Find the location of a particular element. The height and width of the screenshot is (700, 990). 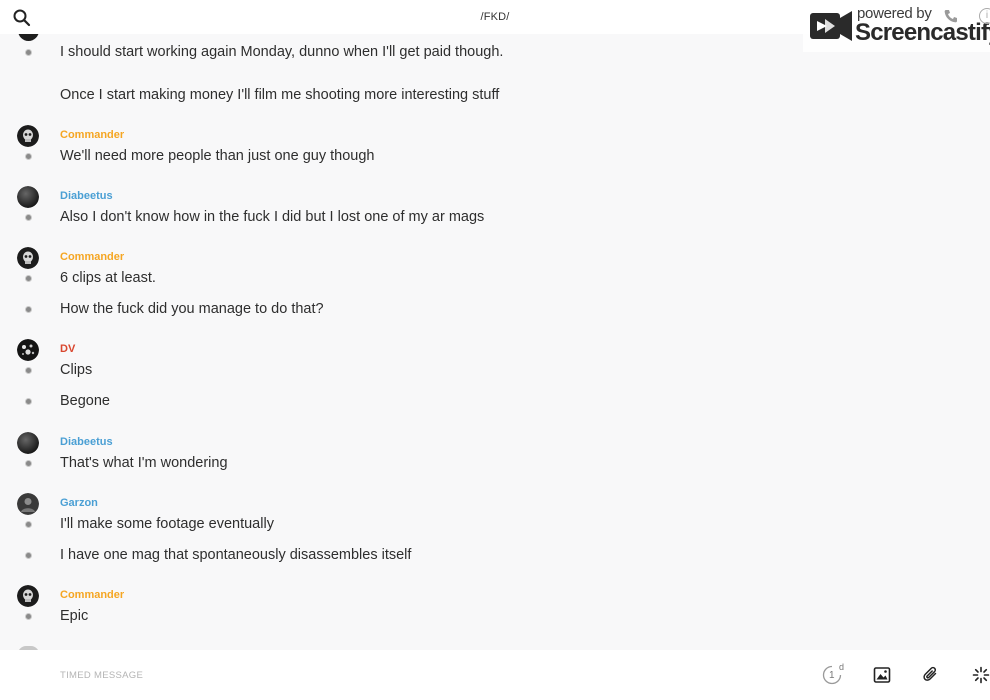

image-button is located at coordinates (882, 675).